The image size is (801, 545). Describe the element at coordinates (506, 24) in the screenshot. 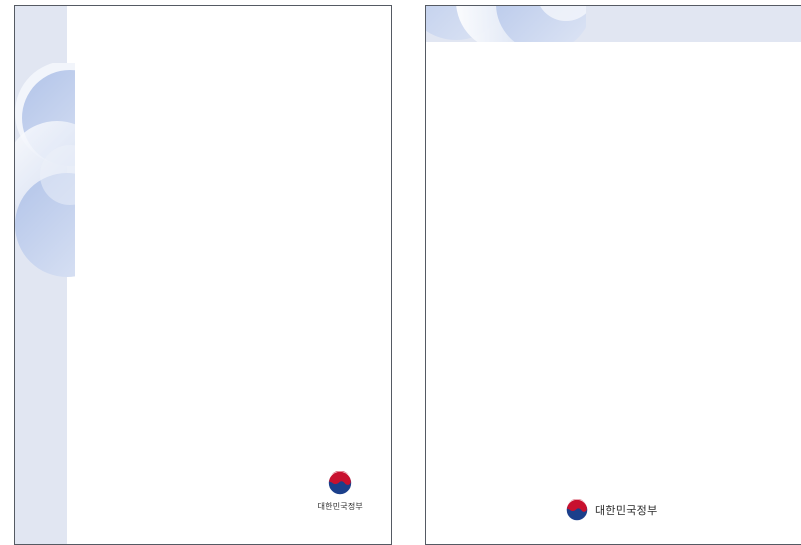

I see `top-circle-ornament` at that location.